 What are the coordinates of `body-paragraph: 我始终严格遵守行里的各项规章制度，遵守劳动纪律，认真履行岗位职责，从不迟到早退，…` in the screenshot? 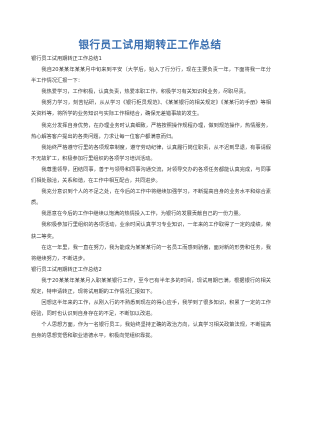 It's located at (151, 153).